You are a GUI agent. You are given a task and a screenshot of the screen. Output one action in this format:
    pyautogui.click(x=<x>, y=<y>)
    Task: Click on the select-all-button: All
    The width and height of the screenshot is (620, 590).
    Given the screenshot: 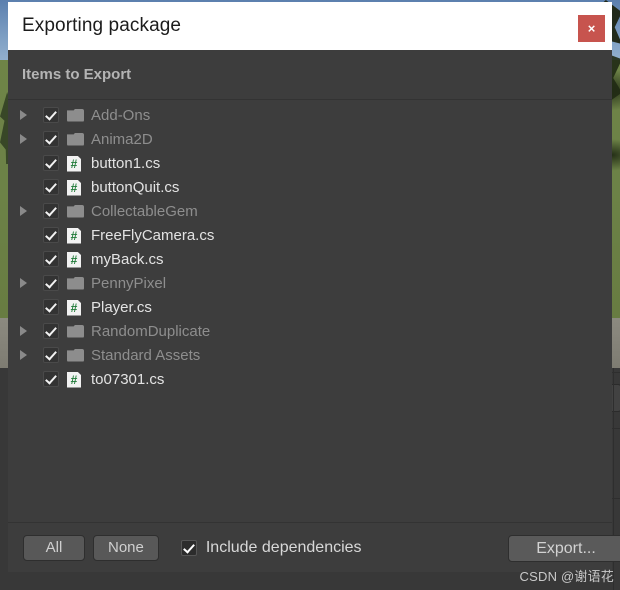 What is the action you would take?
    pyautogui.click(x=54, y=547)
    